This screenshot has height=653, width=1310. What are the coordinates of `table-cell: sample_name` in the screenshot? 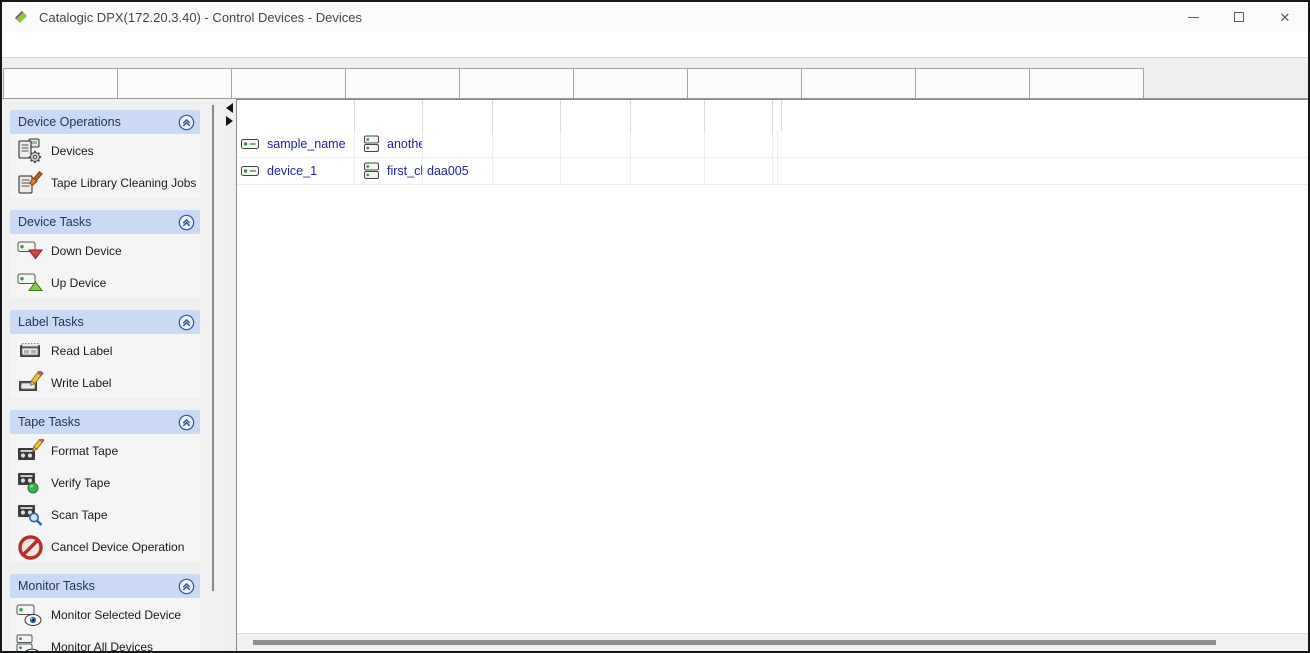 It's located at (296, 144).